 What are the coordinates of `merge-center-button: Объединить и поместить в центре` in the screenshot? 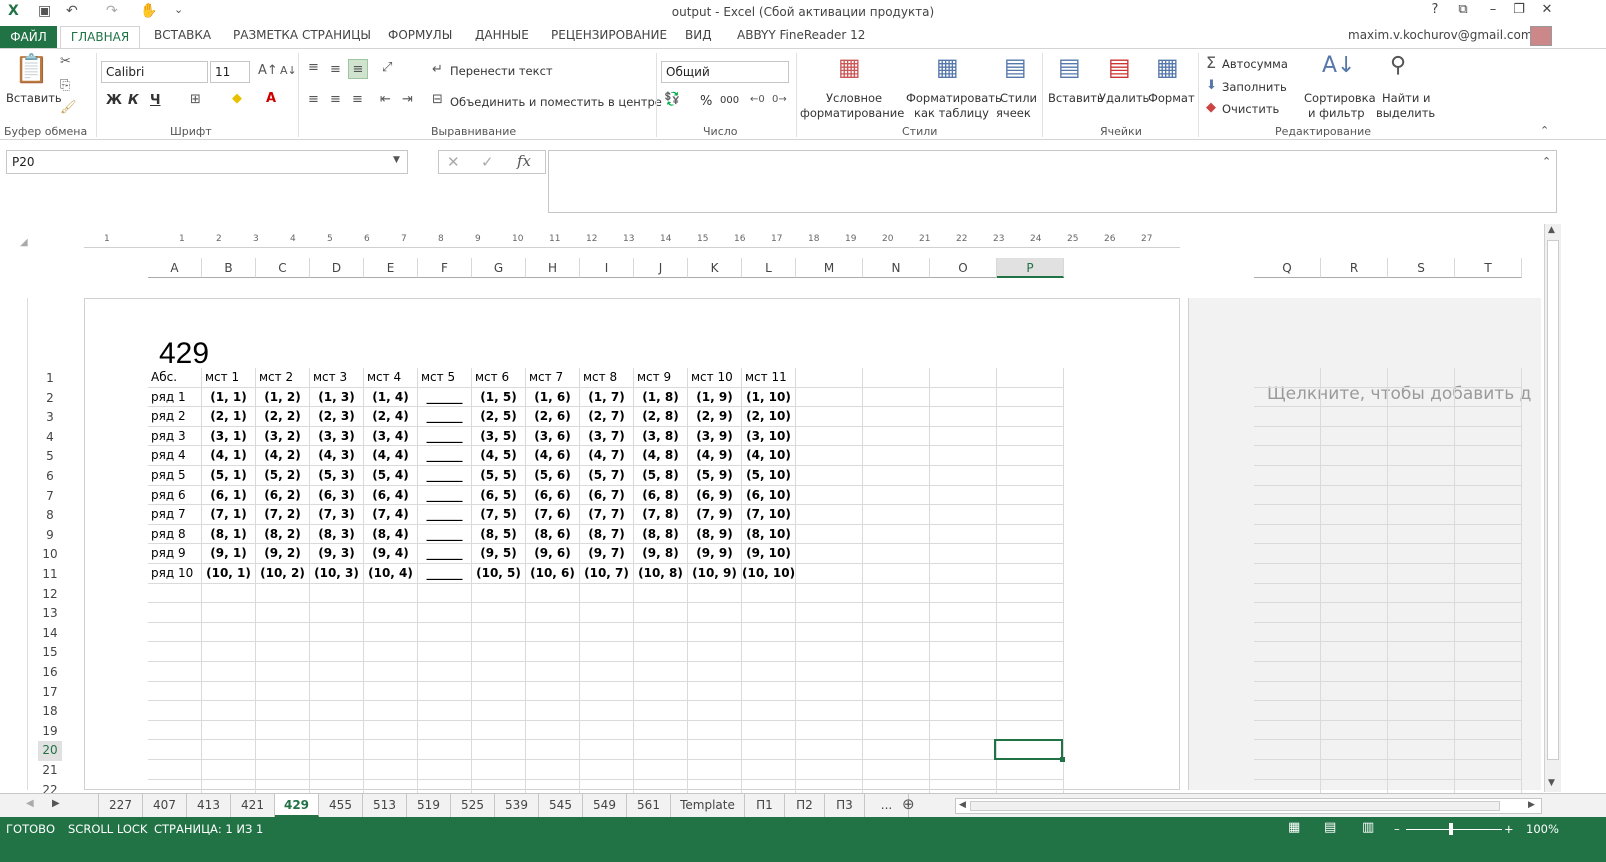 It's located at (556, 102).